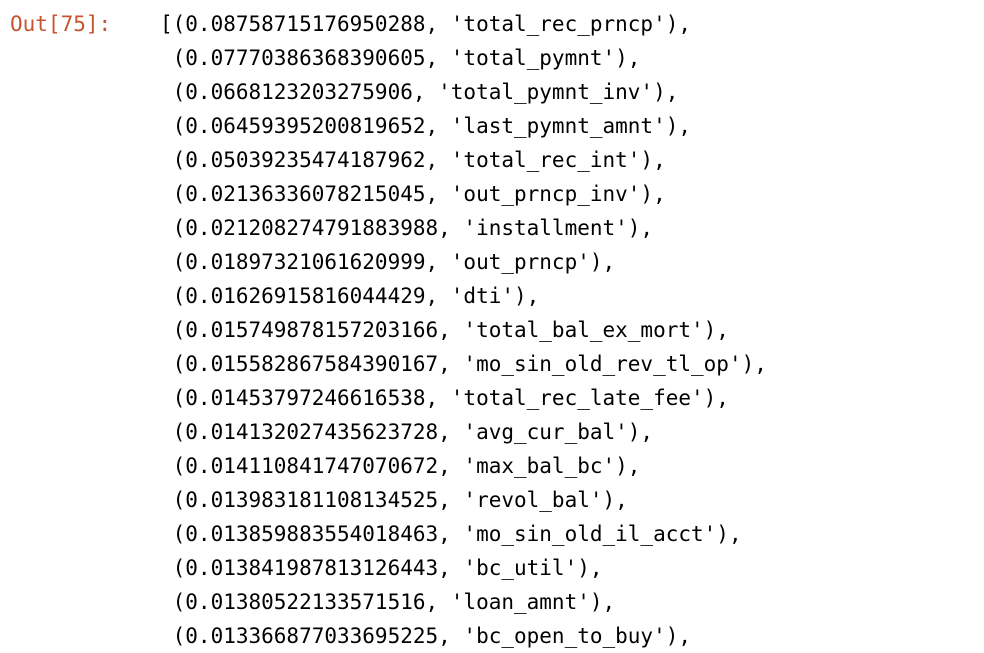 The image size is (984, 653). Describe the element at coordinates (407, 228) in the screenshot. I see `output-line: (0.021208274791883988, 'installment'),` at that location.